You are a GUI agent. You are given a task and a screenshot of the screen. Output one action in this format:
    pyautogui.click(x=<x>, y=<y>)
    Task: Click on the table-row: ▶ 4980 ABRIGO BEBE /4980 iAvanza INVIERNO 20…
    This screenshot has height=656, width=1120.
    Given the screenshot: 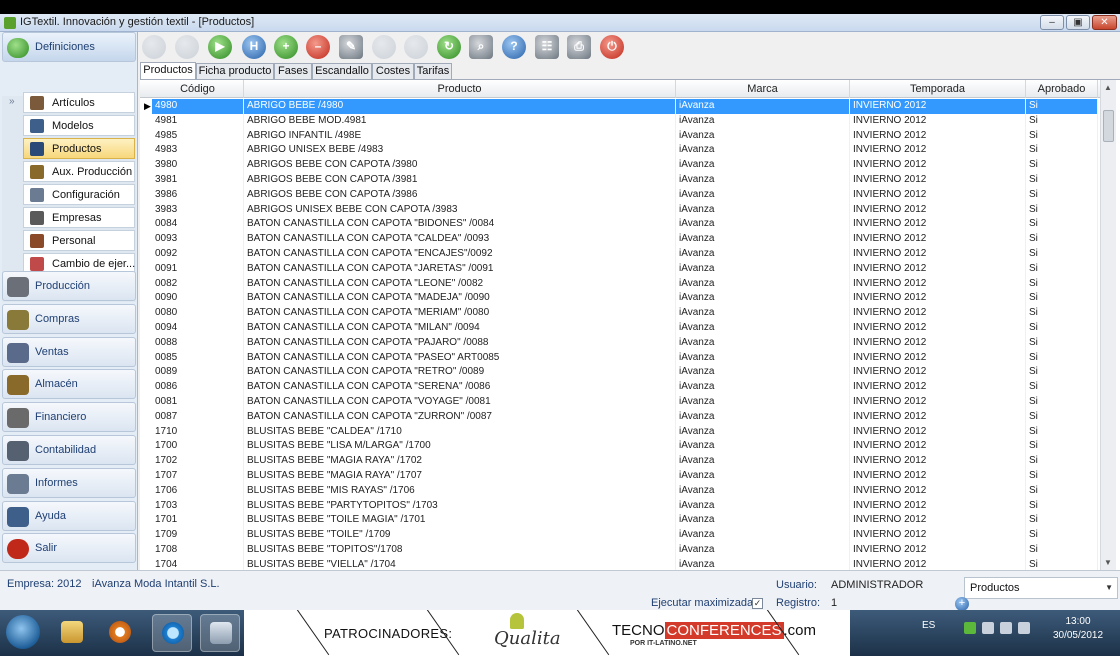 What is the action you would take?
    pyautogui.click(x=619, y=106)
    